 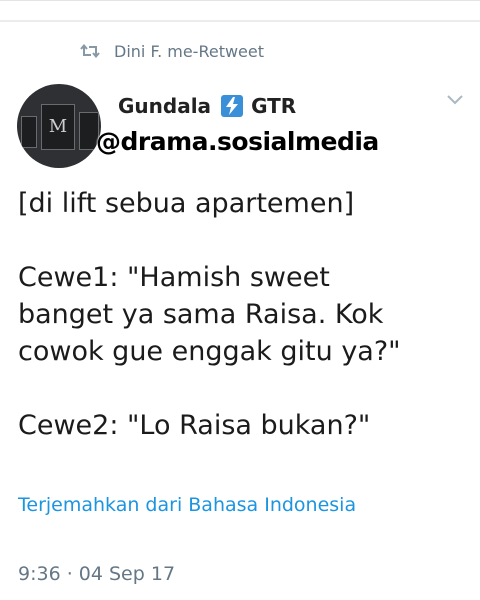 I want to click on tweet-line: [di lift sebua apartemen], so click(x=186, y=203).